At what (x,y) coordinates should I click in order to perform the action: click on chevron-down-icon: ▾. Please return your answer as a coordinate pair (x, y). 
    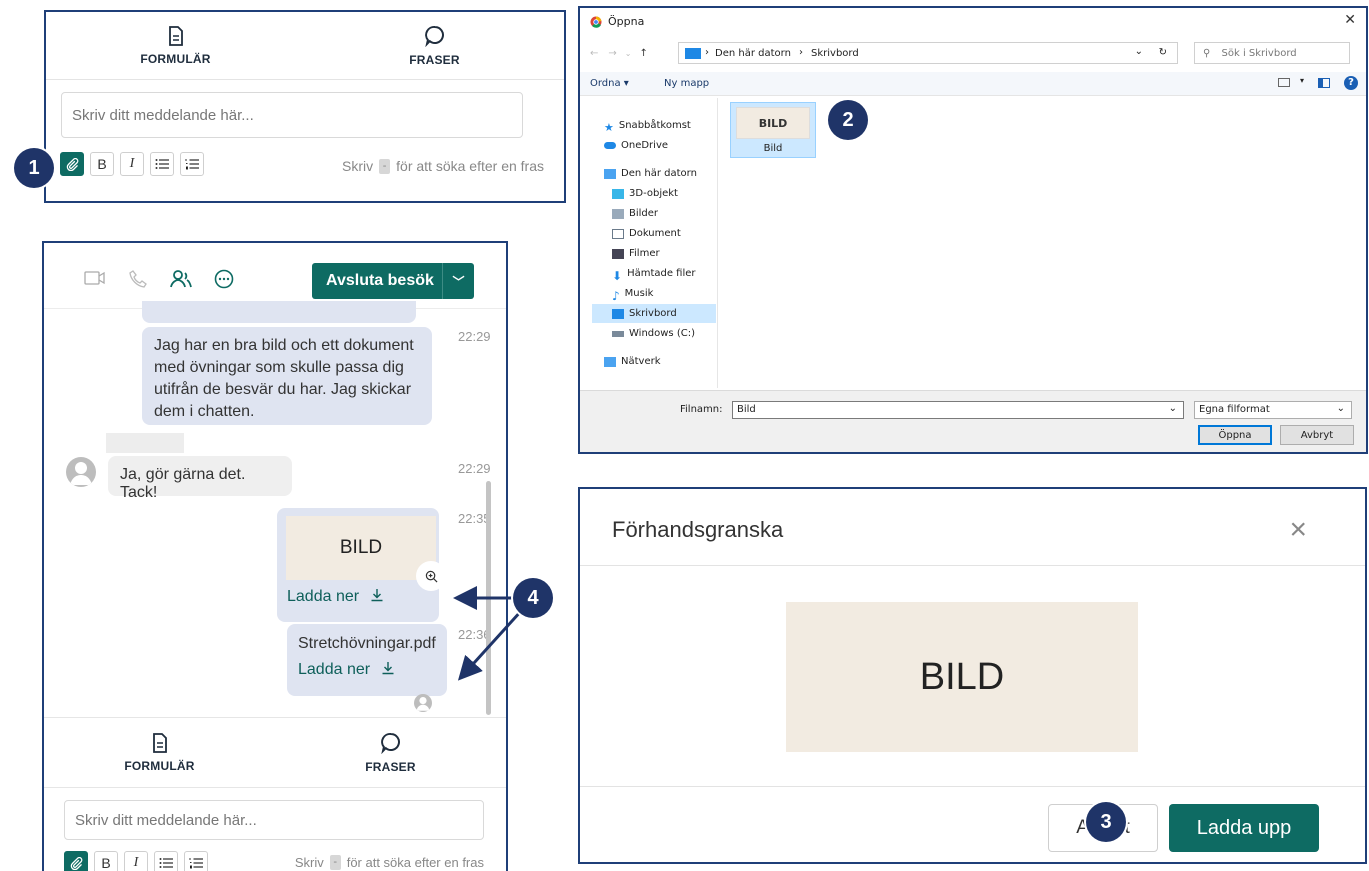
    Looking at the image, I should click on (1302, 80).